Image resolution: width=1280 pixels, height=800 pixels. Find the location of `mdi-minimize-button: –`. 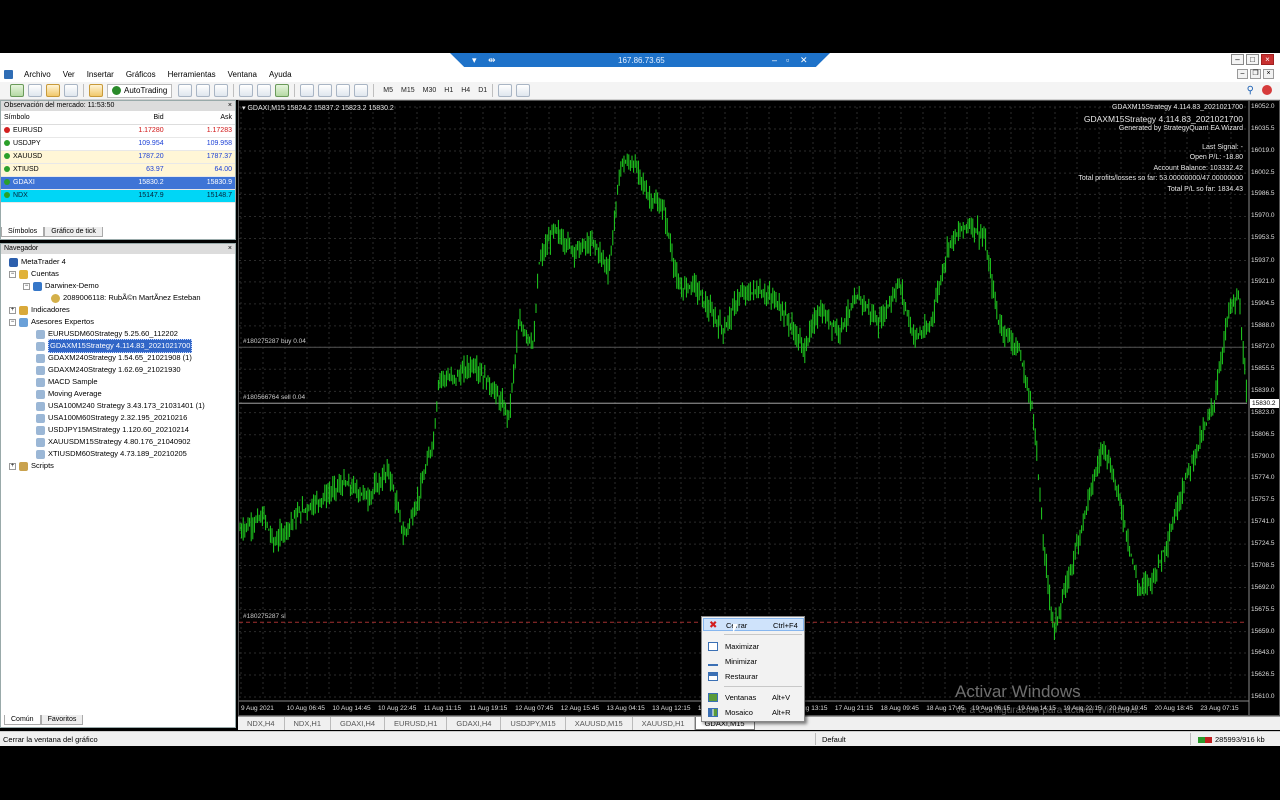

mdi-minimize-button: – is located at coordinates (1242, 74).